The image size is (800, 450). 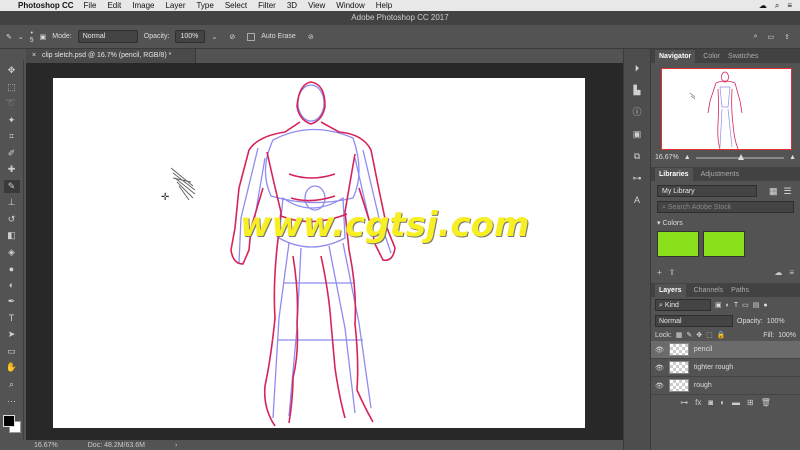 What do you see at coordinates (176, 445) in the screenshot?
I see `status-more-arrow: ›` at bounding box center [176, 445].